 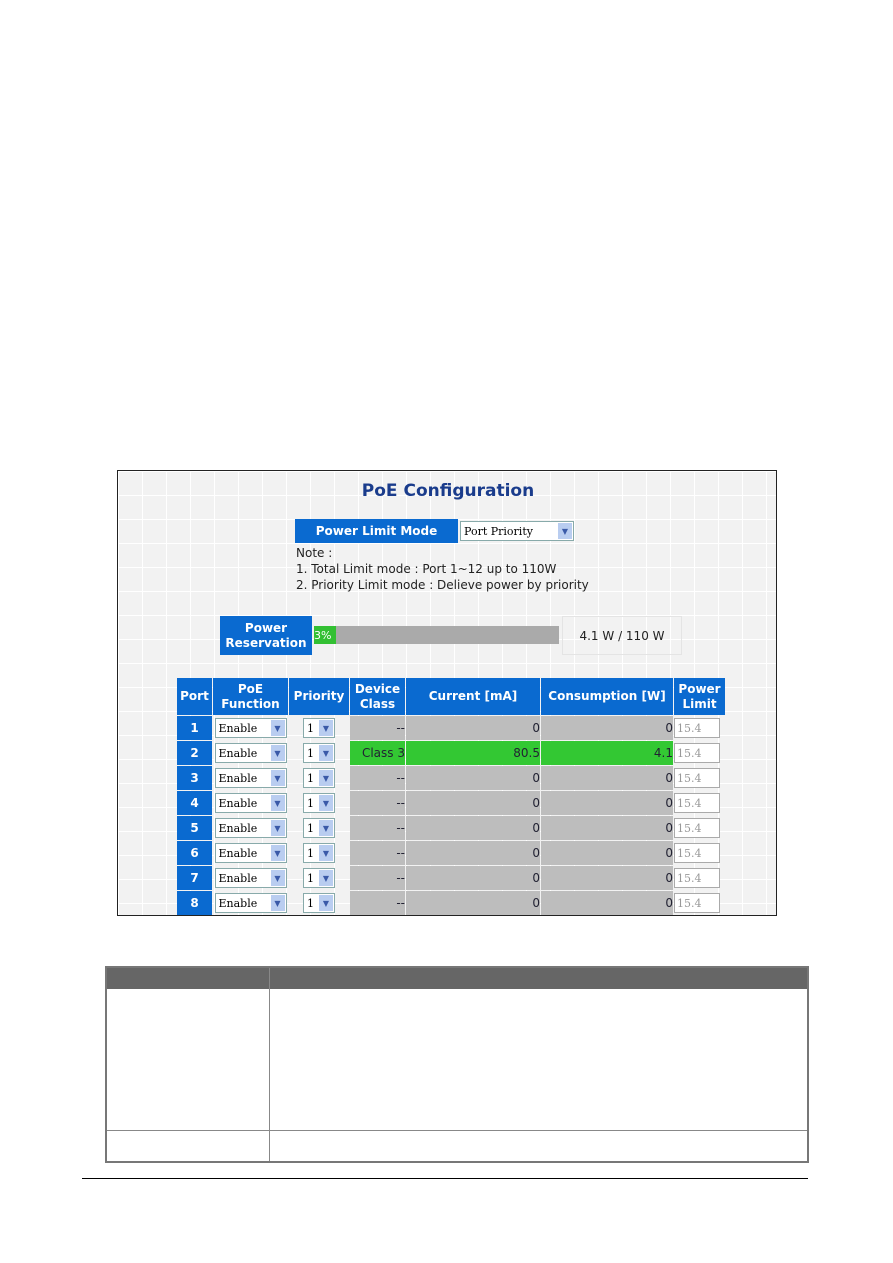 I want to click on table-row: 1 Enable ▼ 1 ▼ -- 0 0 15.4, so click(x=451, y=728).